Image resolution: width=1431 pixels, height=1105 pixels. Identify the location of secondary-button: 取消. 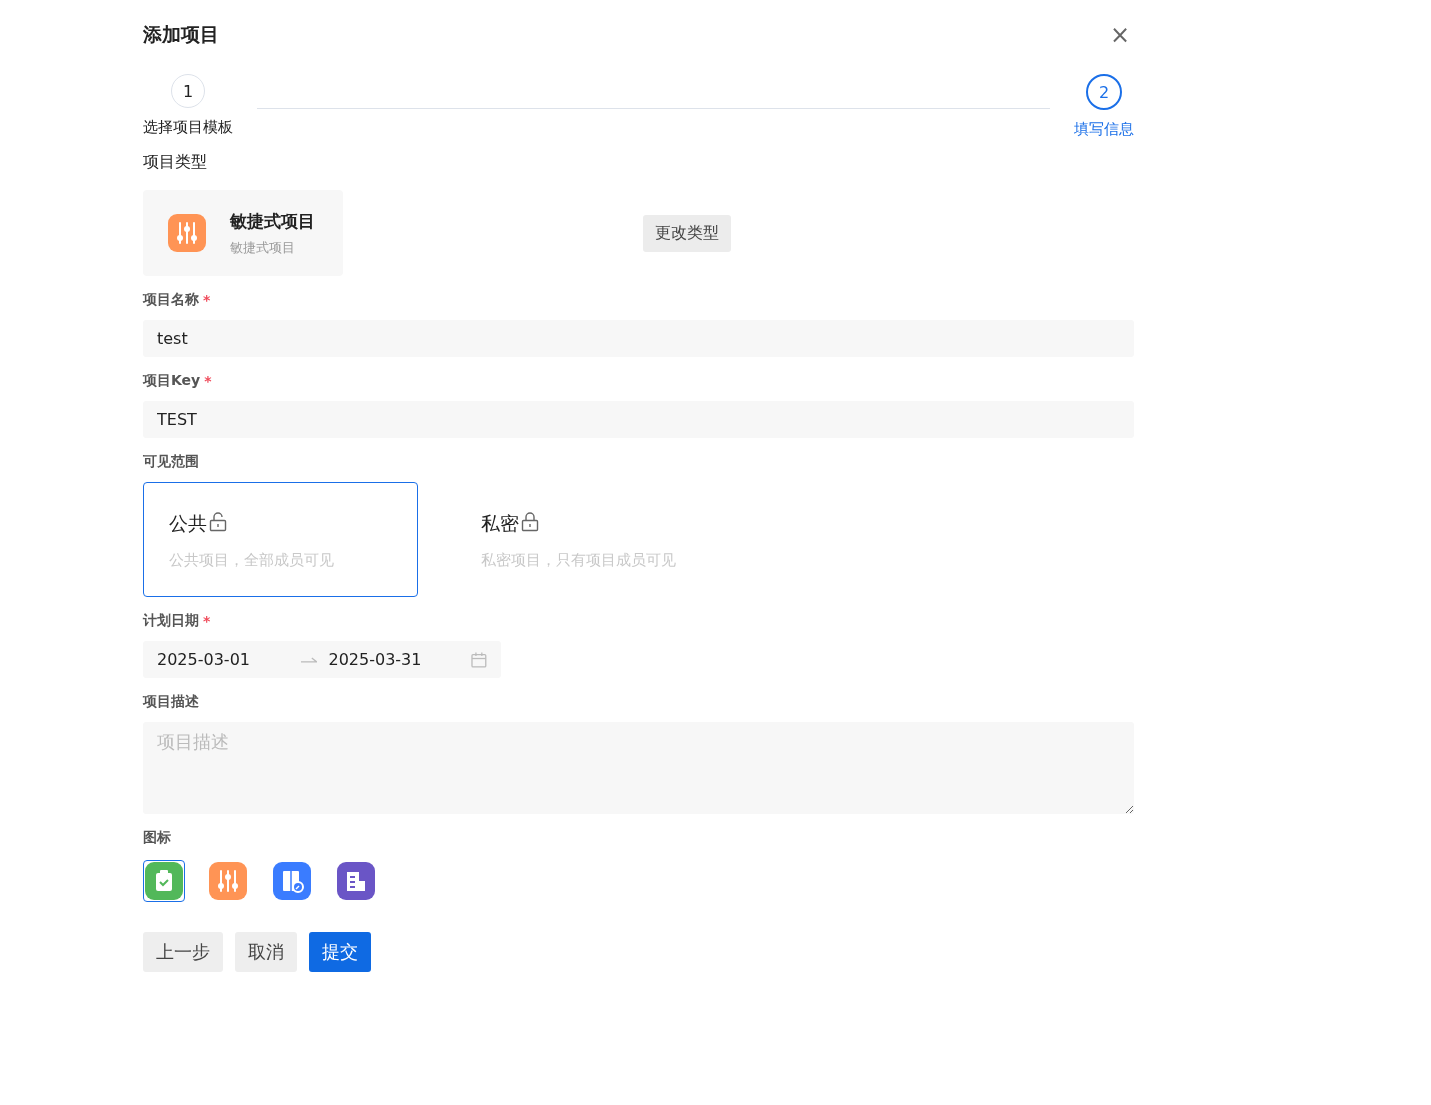
(266, 952).